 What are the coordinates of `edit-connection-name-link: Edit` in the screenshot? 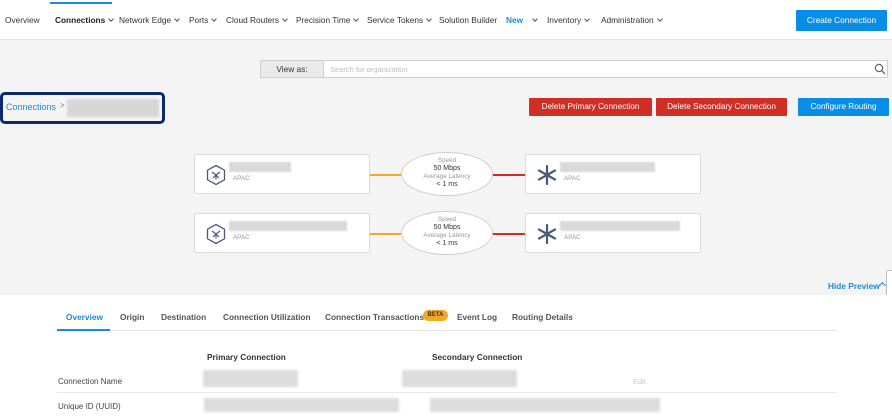 It's located at (639, 381).